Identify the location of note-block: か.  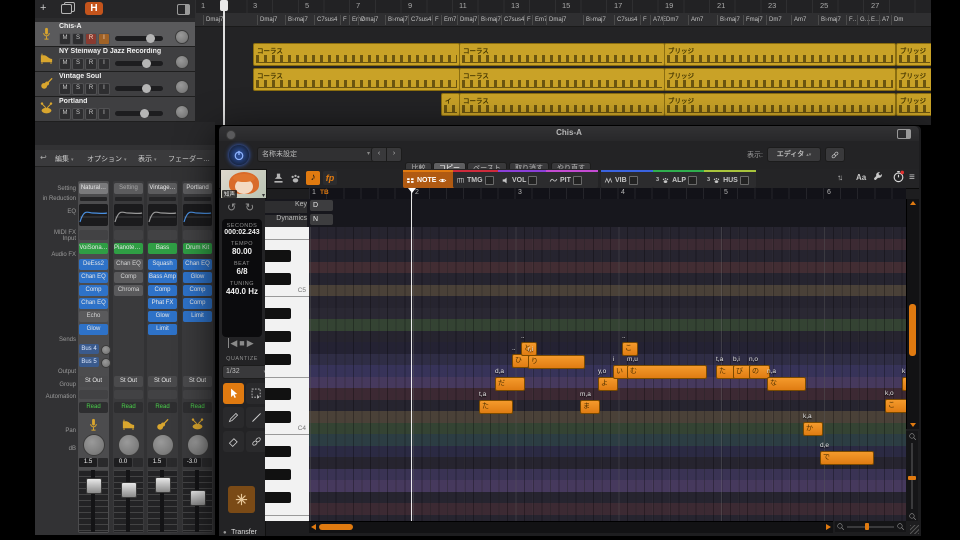
(813, 429).